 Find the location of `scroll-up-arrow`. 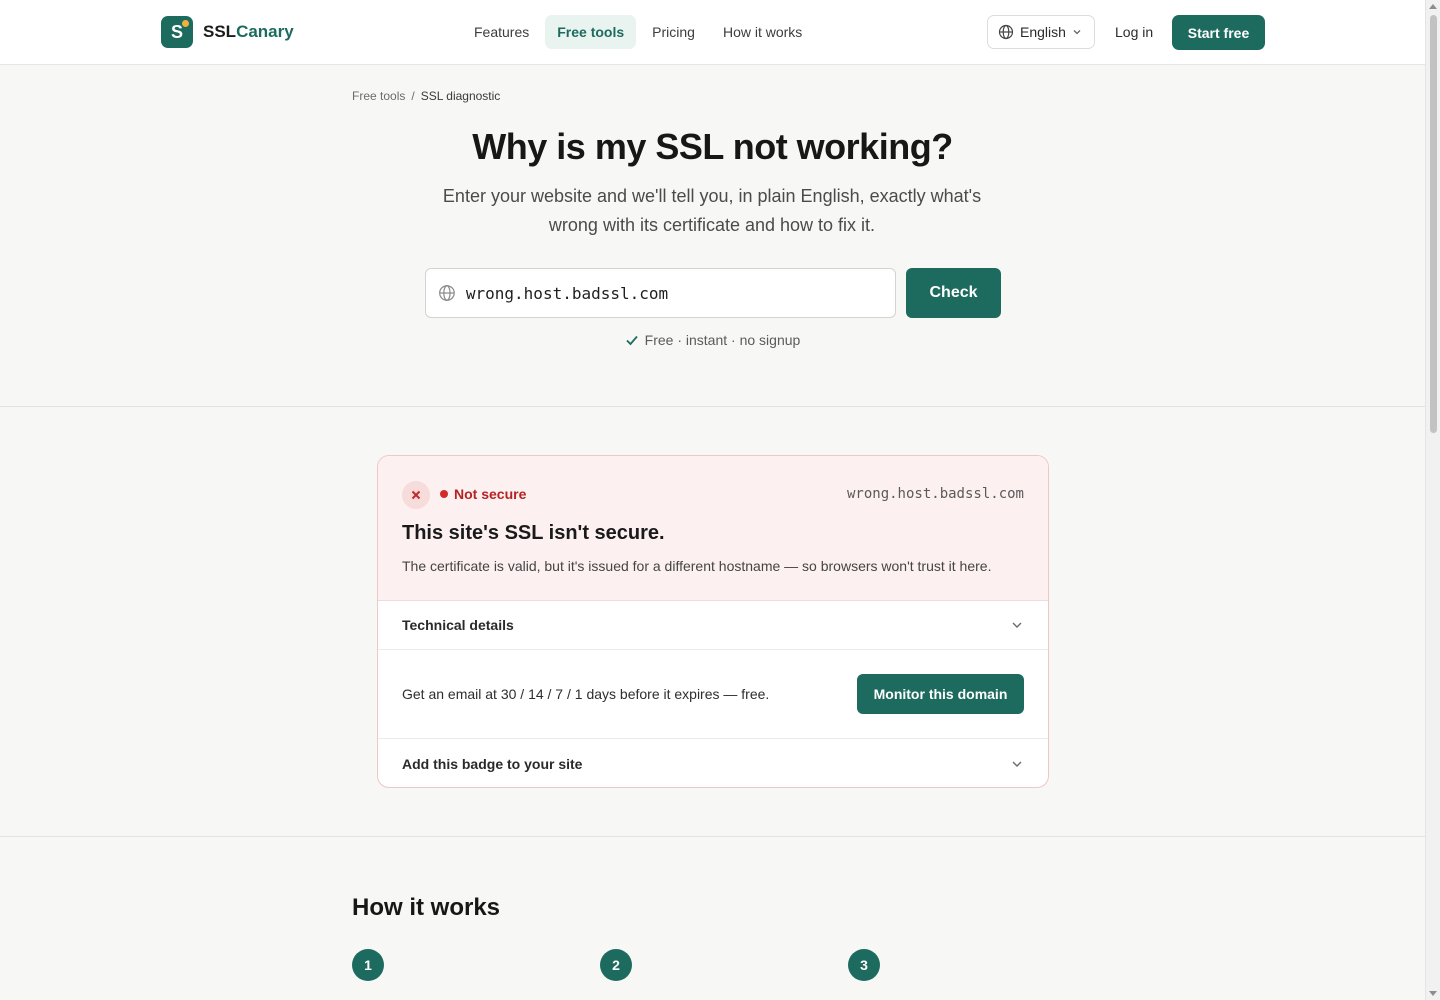

scroll-up-arrow is located at coordinates (1433, 6).